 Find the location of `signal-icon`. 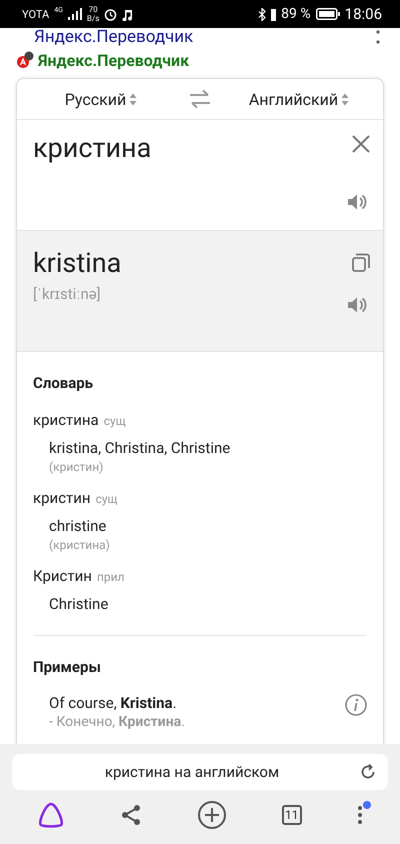

signal-icon is located at coordinates (75, 14).